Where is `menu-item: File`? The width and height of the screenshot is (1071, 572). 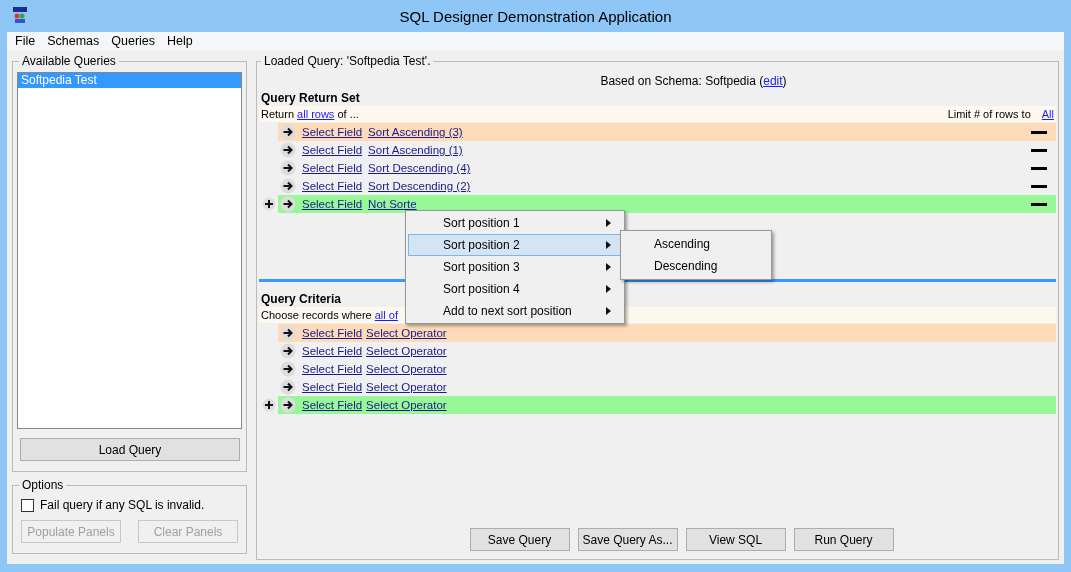
menu-item: File is located at coordinates (25, 41).